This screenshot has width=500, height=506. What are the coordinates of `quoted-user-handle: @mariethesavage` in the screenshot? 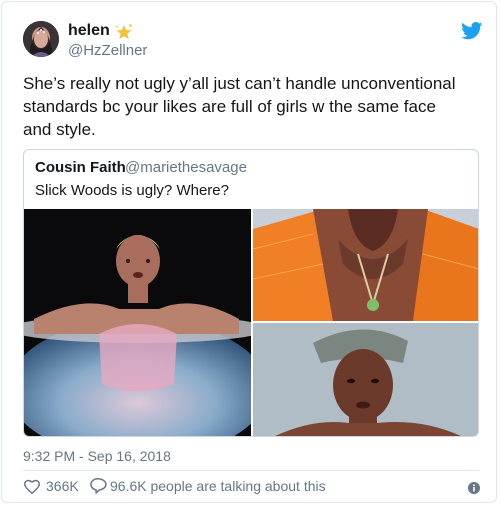 It's located at (186, 167).